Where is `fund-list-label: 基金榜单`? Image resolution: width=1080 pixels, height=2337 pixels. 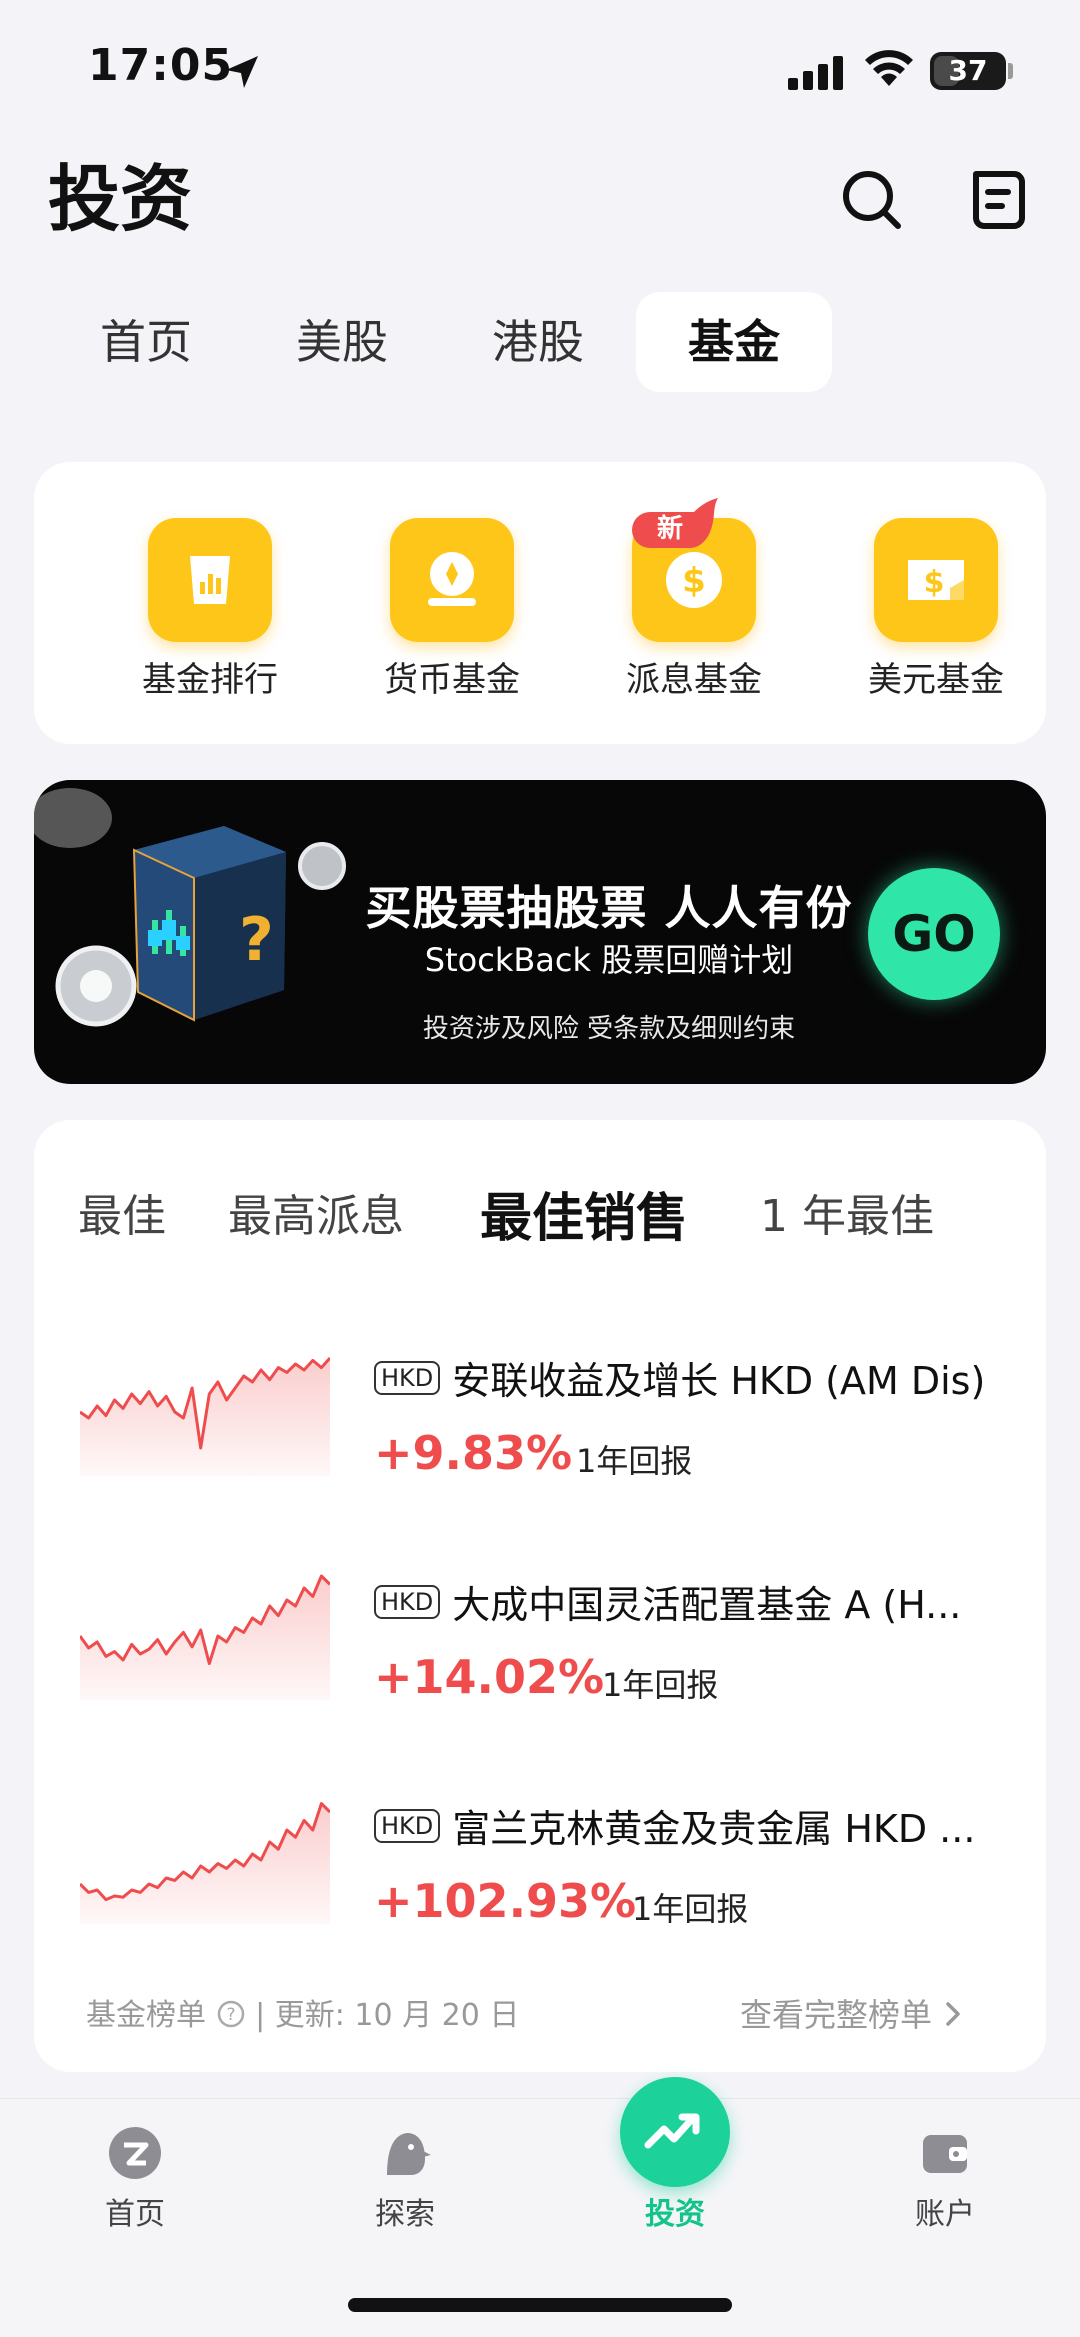
fund-list-label: 基金榜单 is located at coordinates (146, 2015).